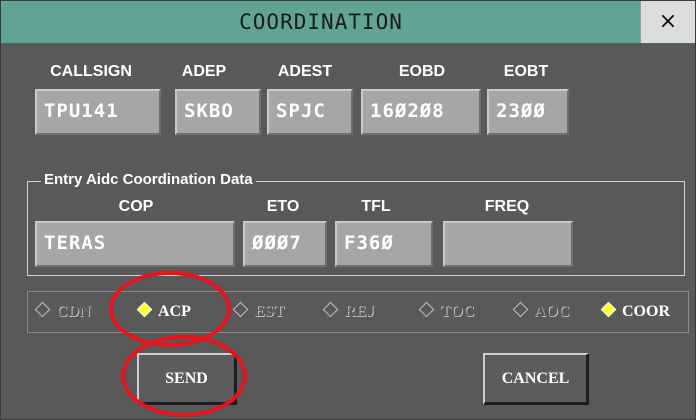  Describe the element at coordinates (457, 311) in the screenshot. I see `radio-toc-label: TOC` at that location.